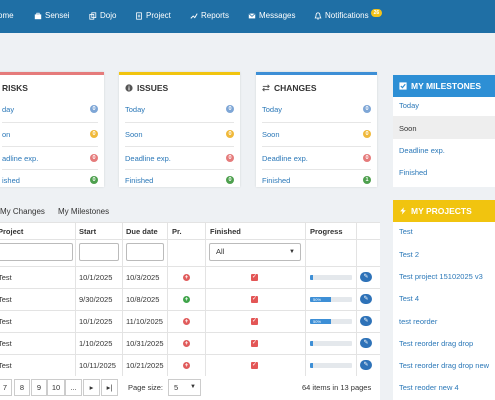 This screenshot has width=495, height=400. What do you see at coordinates (271, 15) in the screenshot?
I see `nav-messages: Messages` at bounding box center [271, 15].